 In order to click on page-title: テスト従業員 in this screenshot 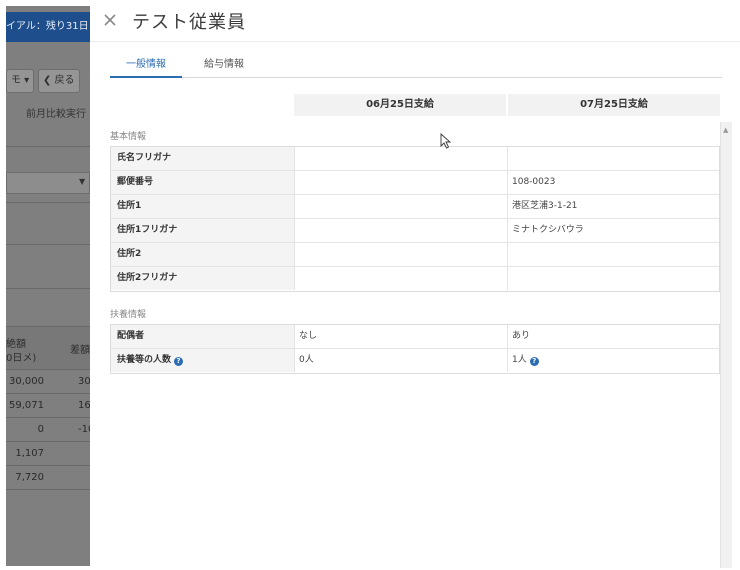, I will do `click(189, 22)`.